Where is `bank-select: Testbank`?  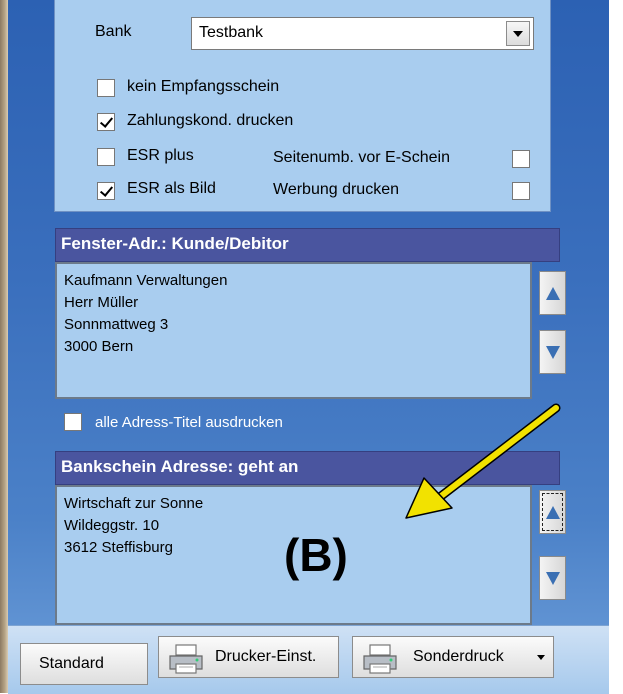 bank-select: Testbank is located at coordinates (362, 33).